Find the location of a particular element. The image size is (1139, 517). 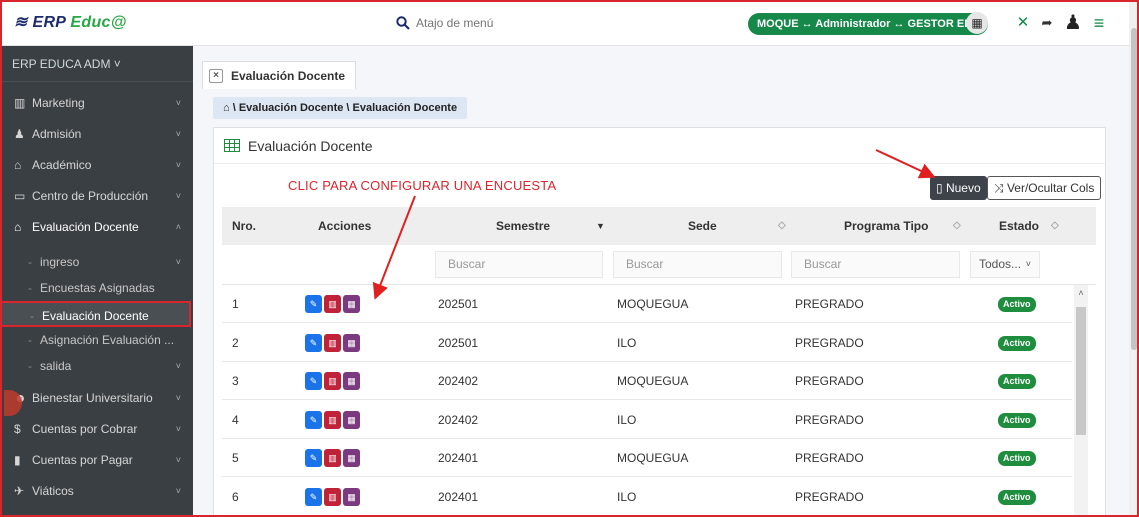

home-icon: ⌂ is located at coordinates (226, 108).